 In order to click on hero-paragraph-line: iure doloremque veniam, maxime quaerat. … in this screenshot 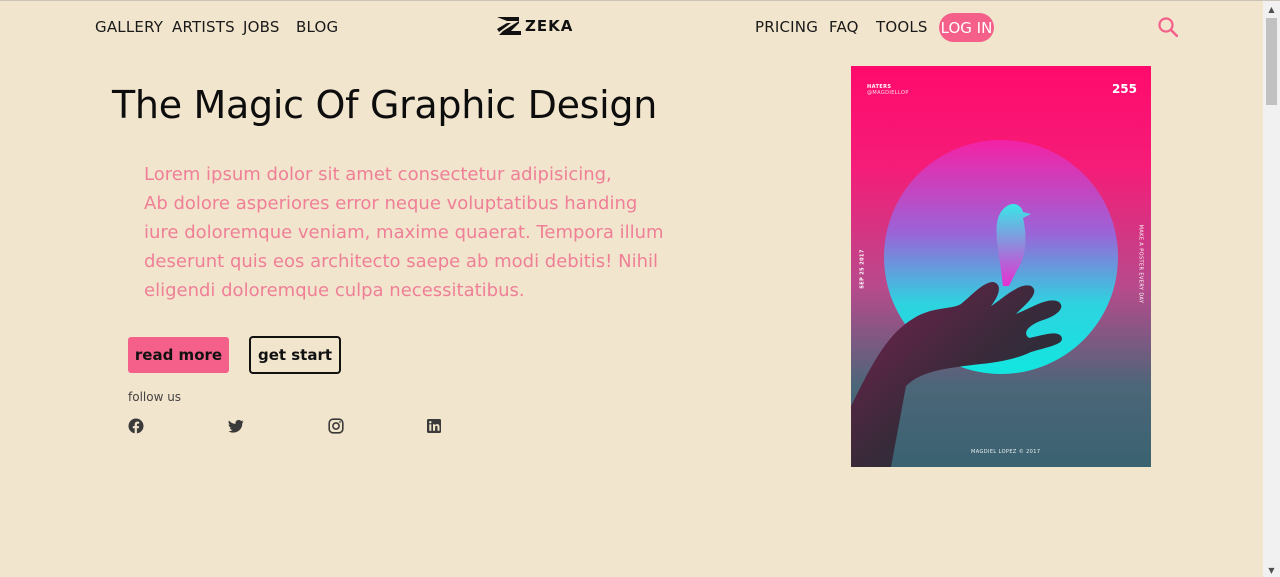, I will do `click(404, 232)`.